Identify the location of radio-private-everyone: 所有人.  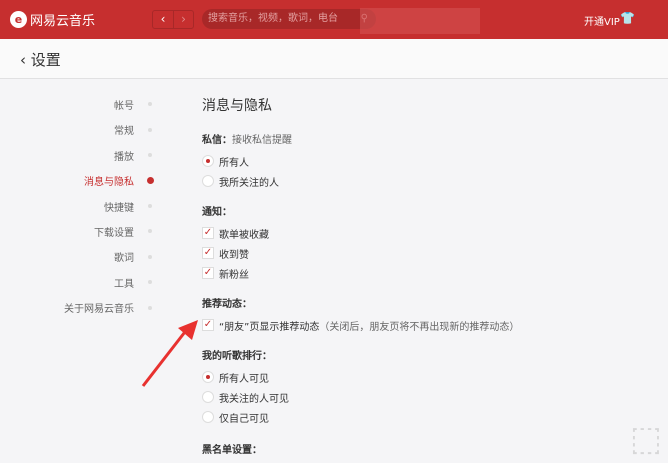
(360, 161).